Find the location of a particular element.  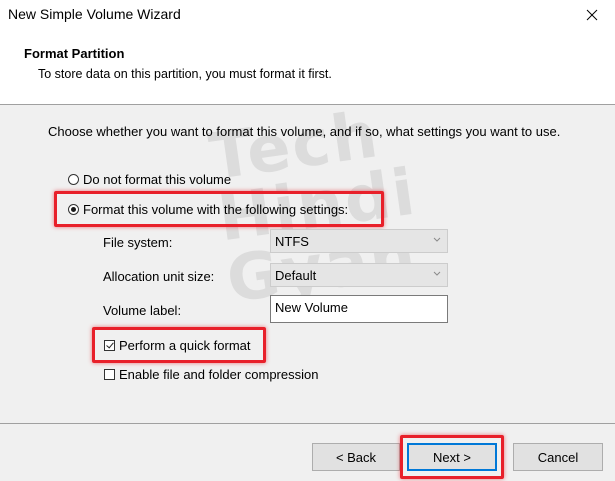

quick-format-check-indicator is located at coordinates (109, 345).